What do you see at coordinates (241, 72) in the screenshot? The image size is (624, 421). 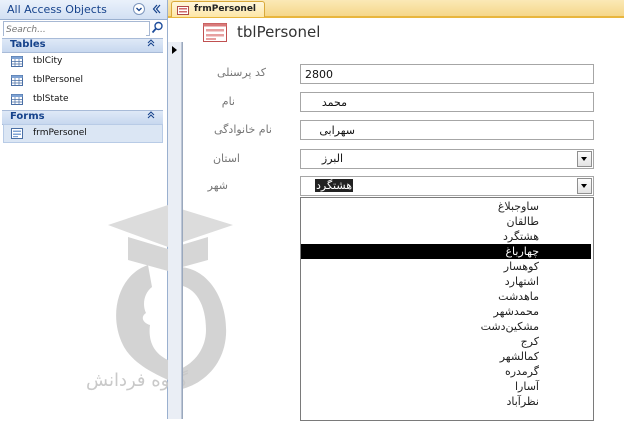 I see `label-personnel-code: کد پرسنلی` at bounding box center [241, 72].